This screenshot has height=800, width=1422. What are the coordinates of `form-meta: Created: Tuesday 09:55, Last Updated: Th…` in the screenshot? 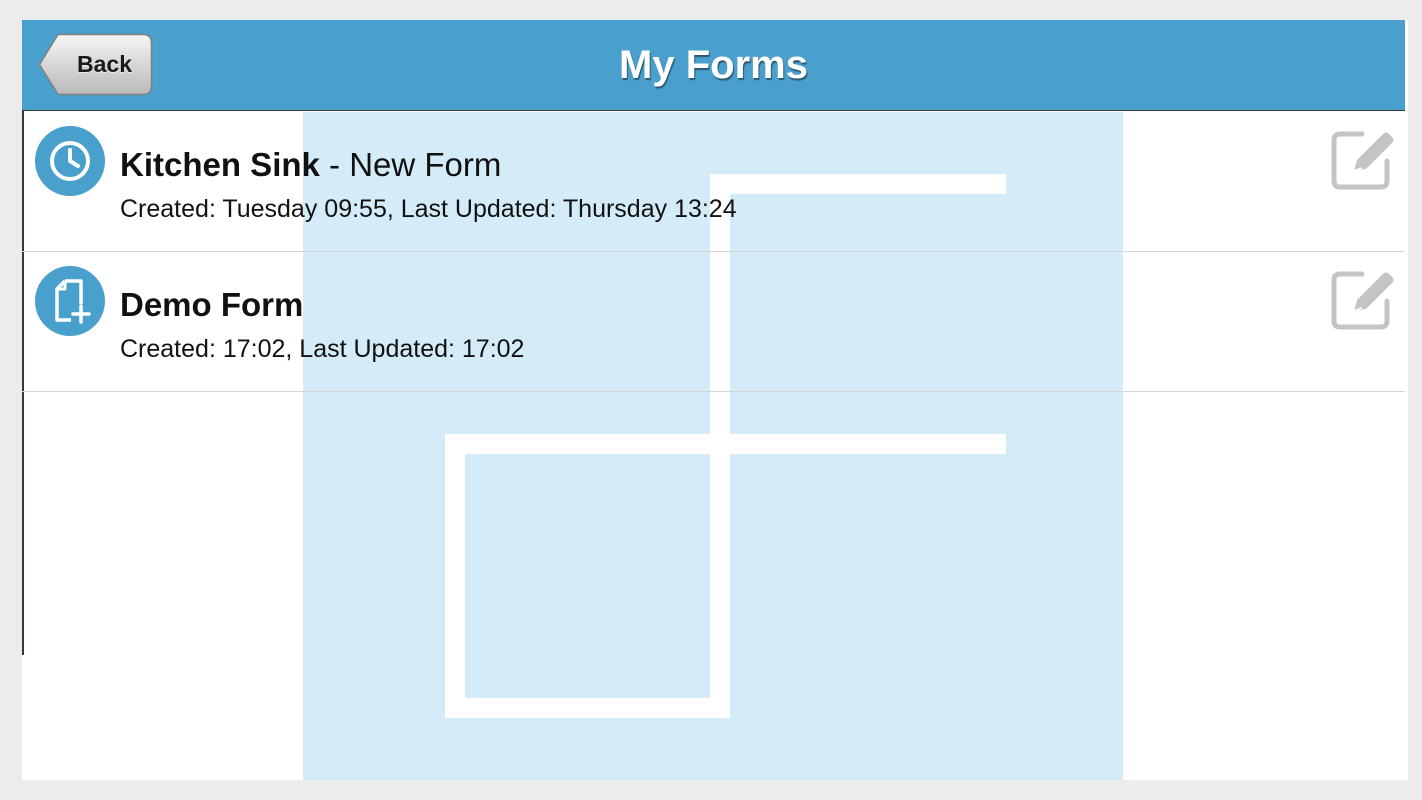 It's located at (428, 209).